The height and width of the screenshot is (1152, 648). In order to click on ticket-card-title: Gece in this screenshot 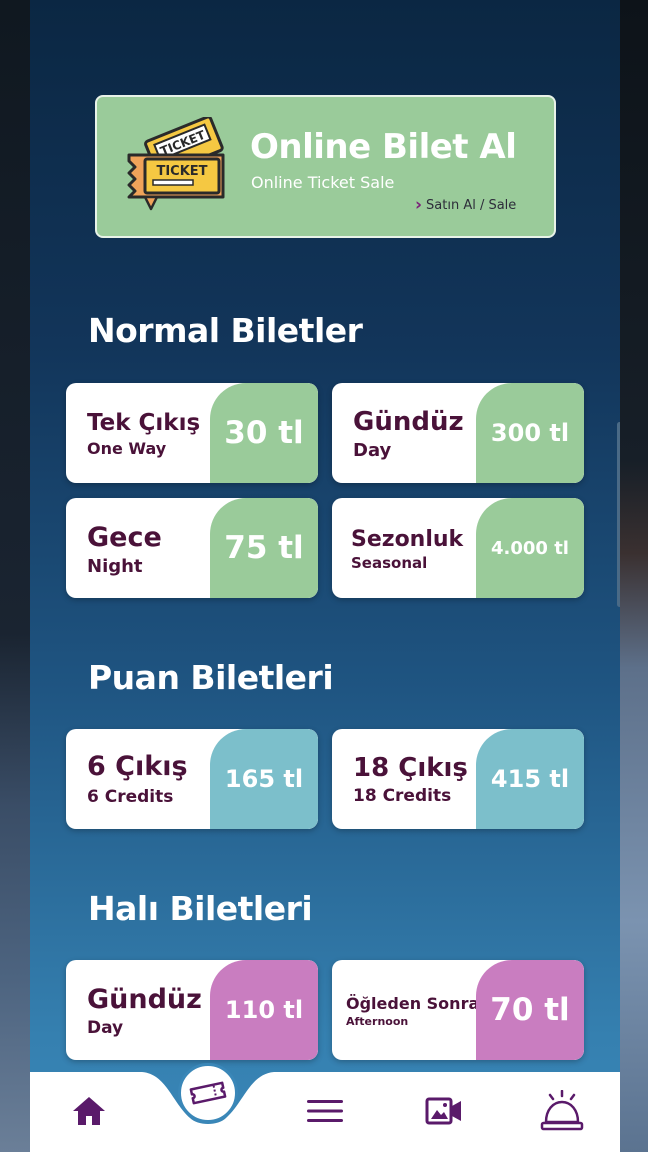, I will do `click(124, 537)`.